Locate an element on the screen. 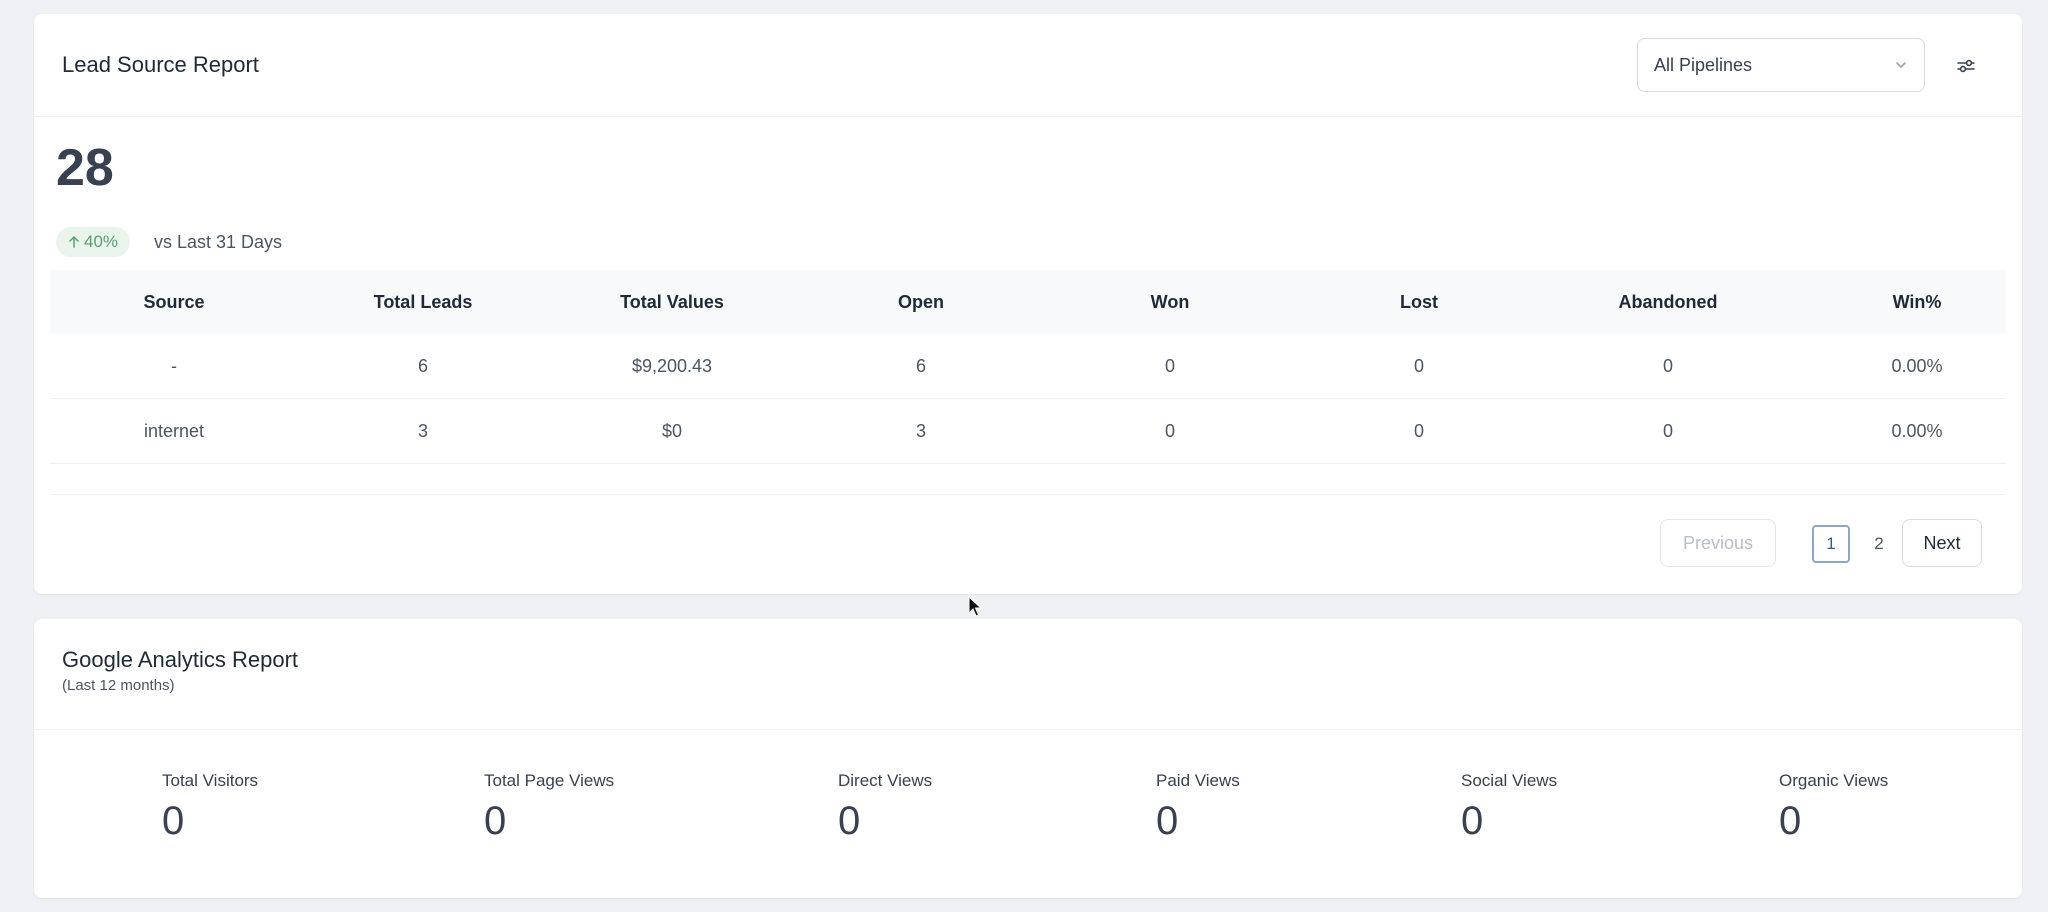  pipeline-select: All Pipelines is located at coordinates (1781, 65).